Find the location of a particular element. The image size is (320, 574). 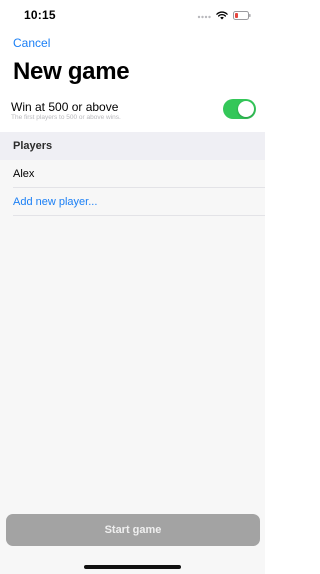

setting-description: The first players to 500 or above wins. is located at coordinates (66, 117).